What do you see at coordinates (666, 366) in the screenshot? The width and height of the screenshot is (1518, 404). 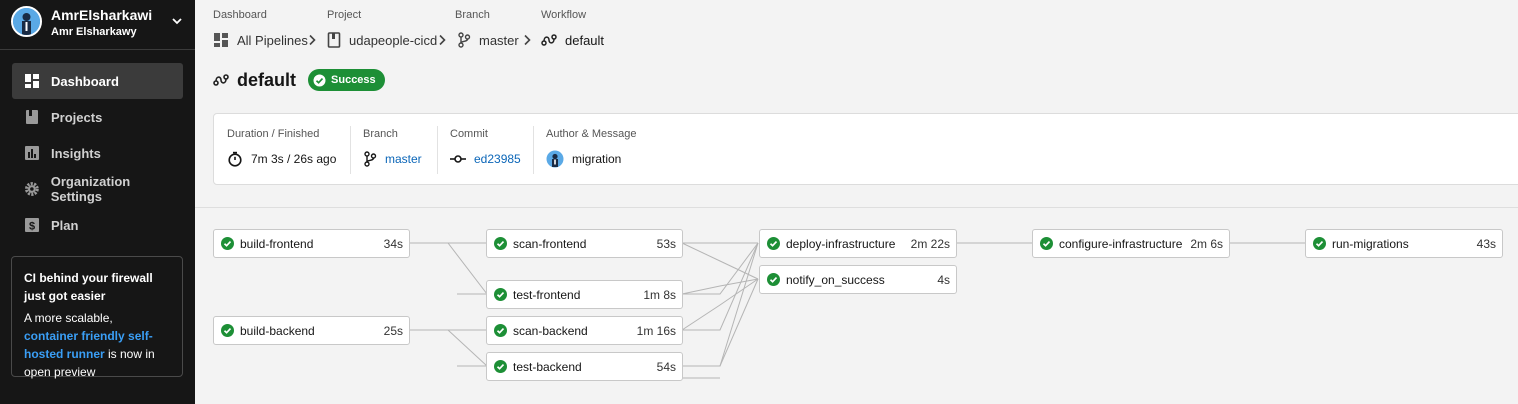 I see `job-duration: 54s` at bounding box center [666, 366].